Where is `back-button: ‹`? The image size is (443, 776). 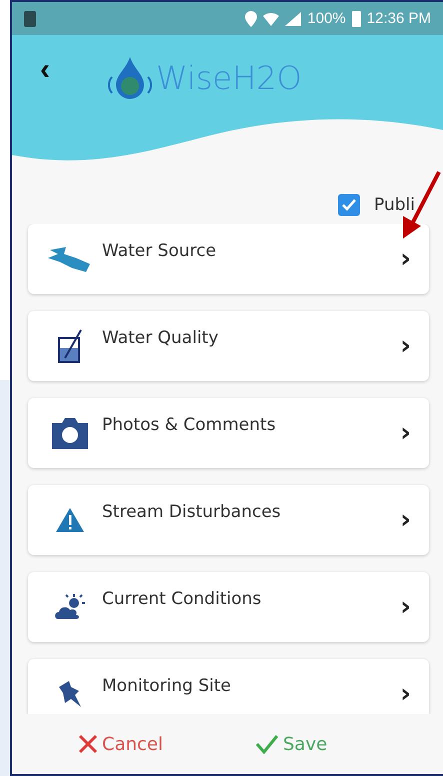
back-button: ‹ is located at coordinates (45, 70).